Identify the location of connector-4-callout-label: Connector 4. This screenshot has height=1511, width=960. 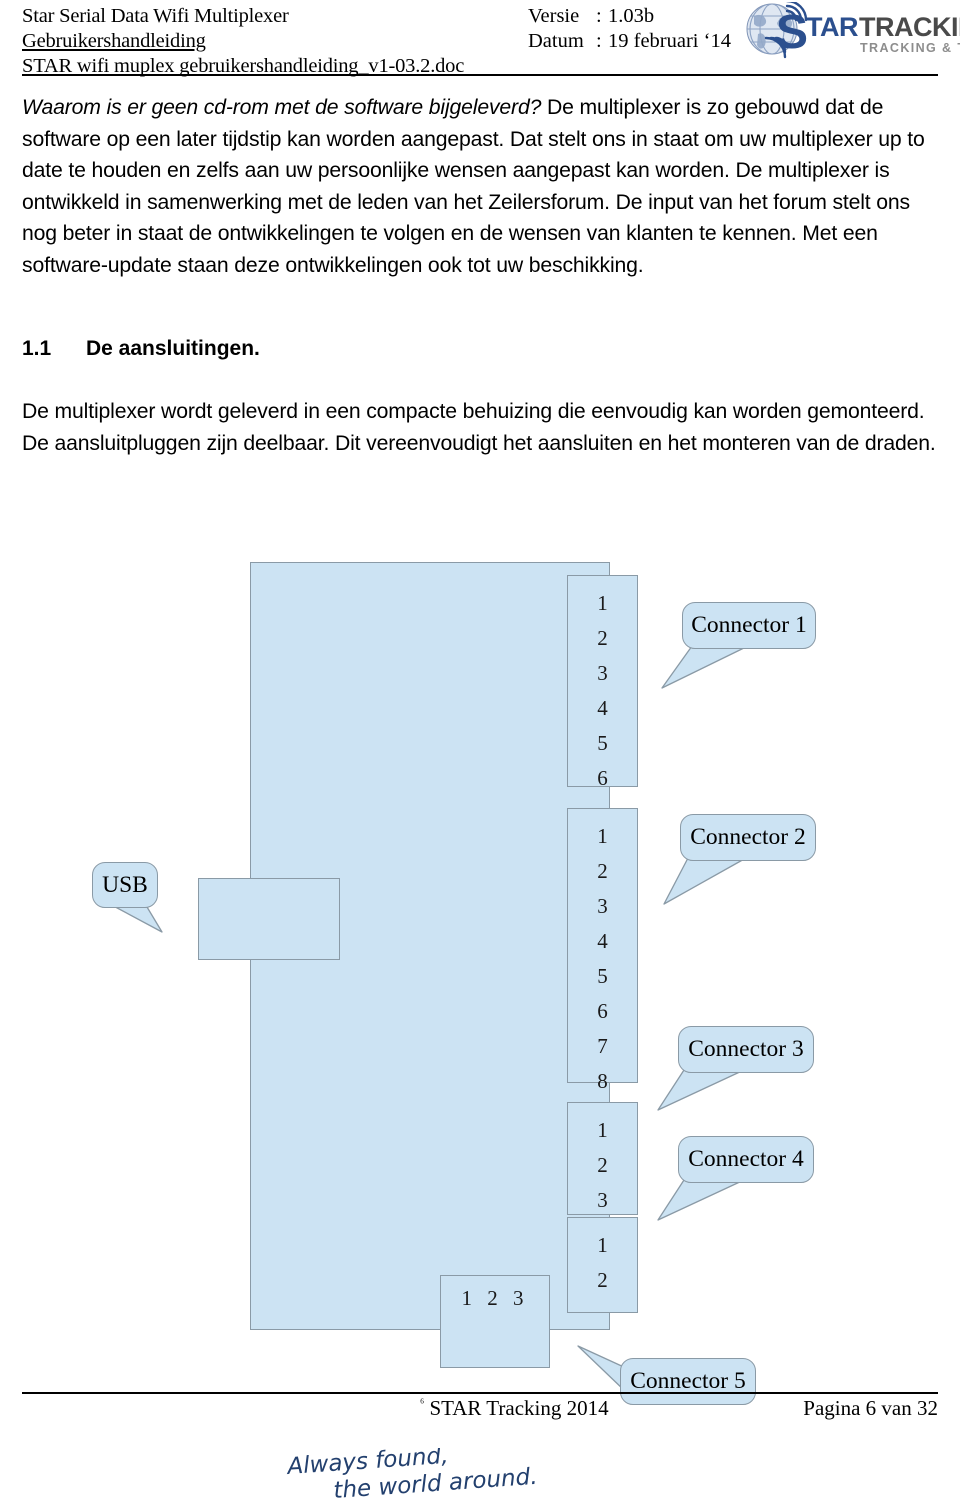
(746, 1159).